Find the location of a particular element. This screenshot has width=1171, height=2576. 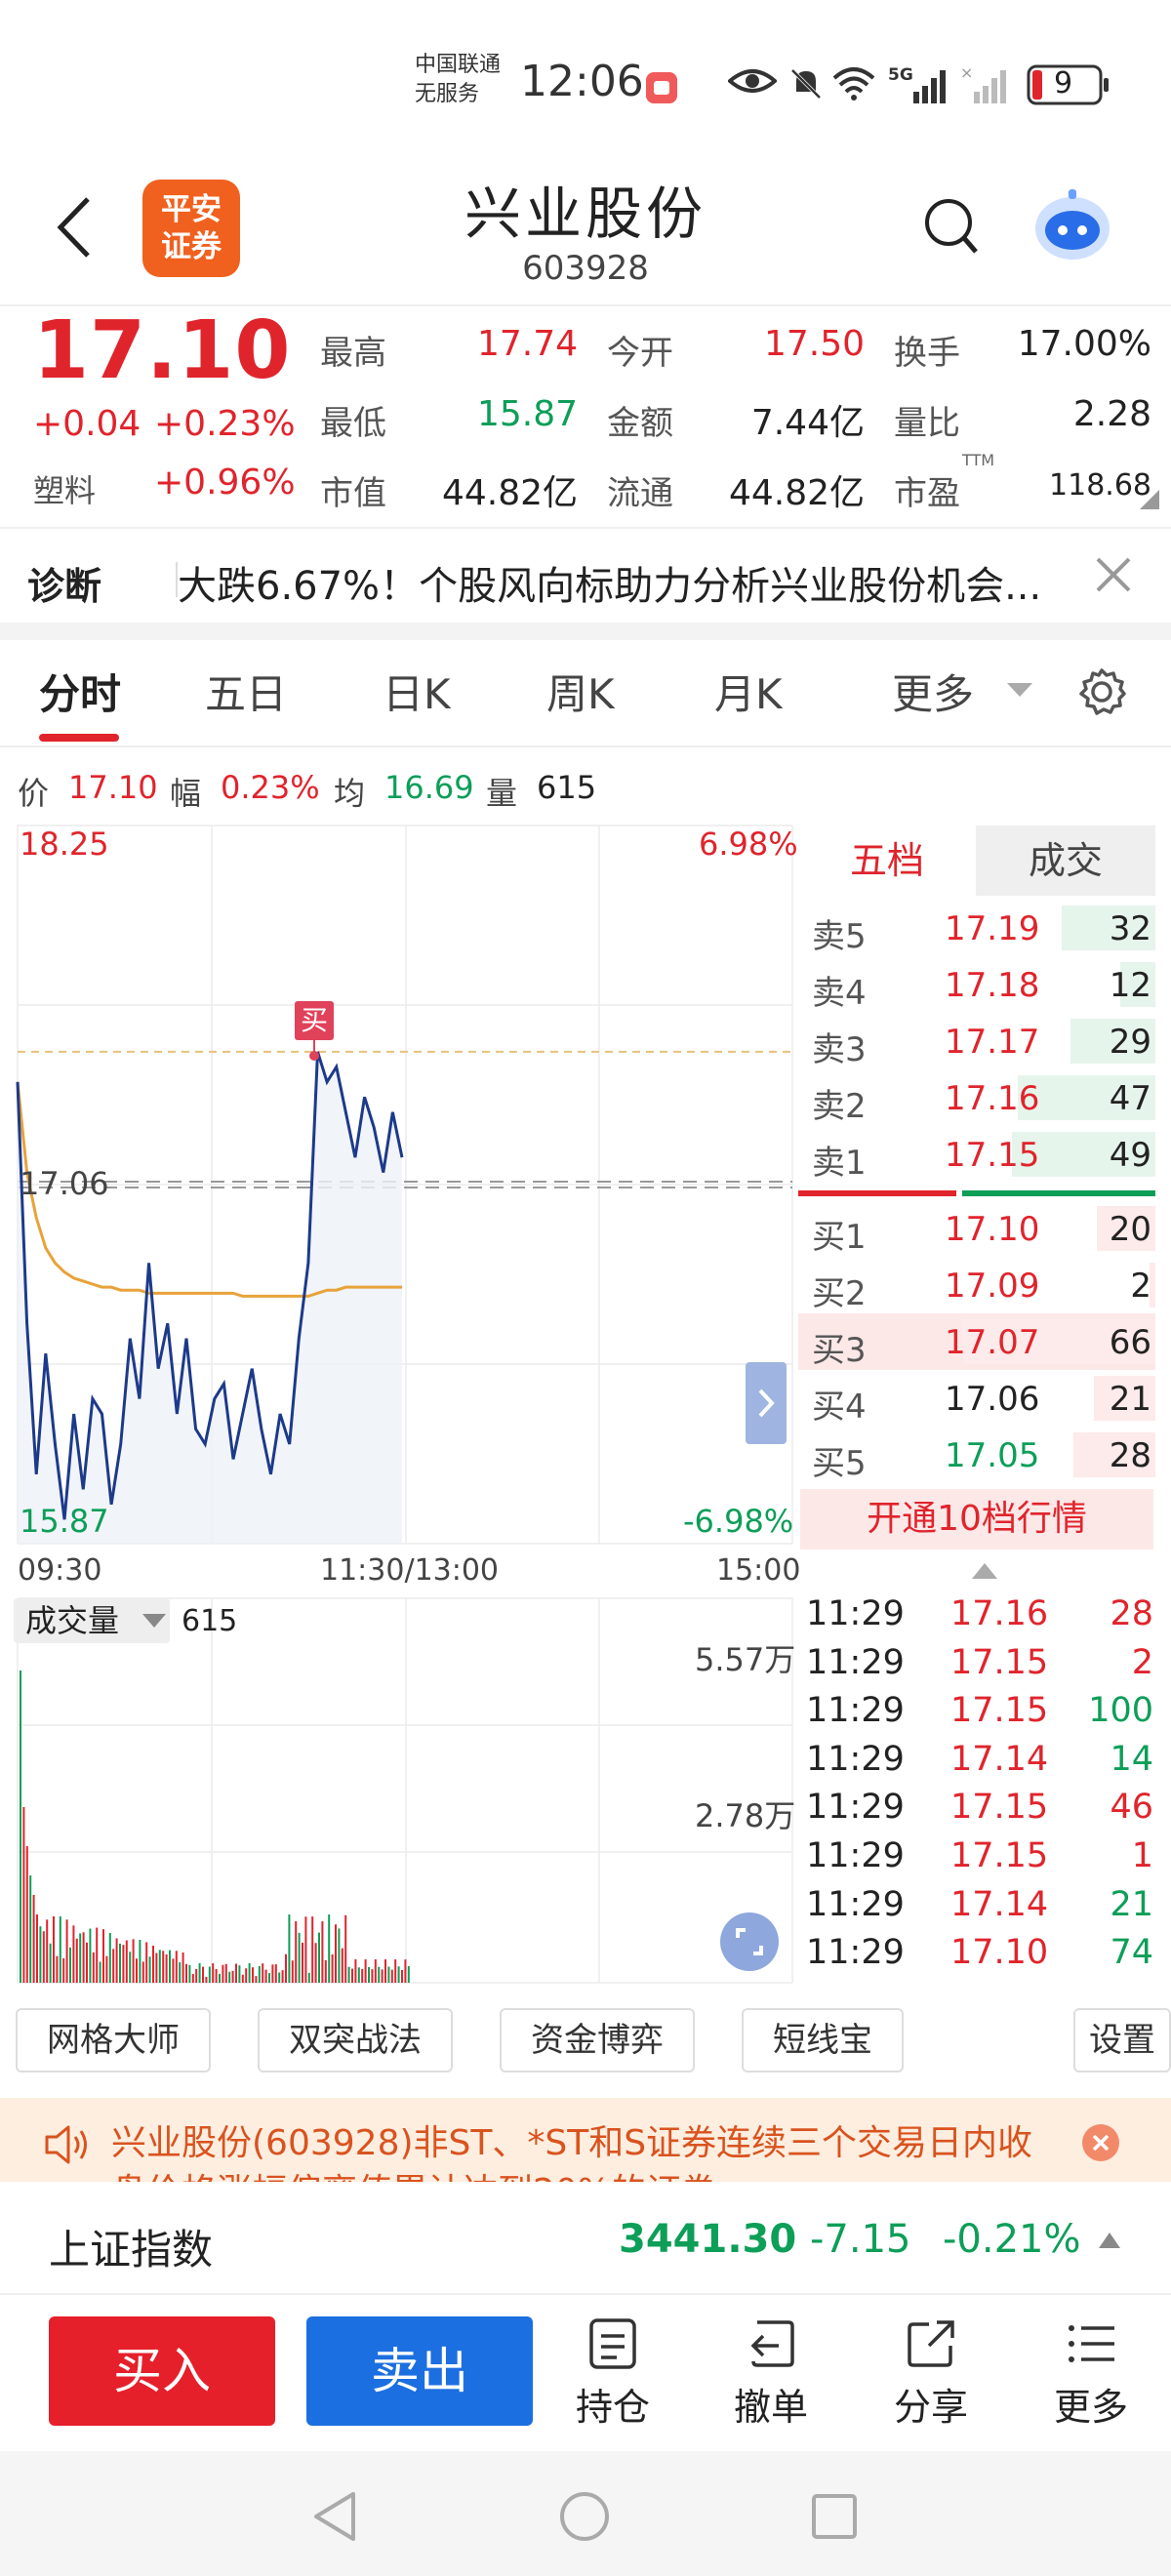

expand-up-icon is located at coordinates (1109, 2240).